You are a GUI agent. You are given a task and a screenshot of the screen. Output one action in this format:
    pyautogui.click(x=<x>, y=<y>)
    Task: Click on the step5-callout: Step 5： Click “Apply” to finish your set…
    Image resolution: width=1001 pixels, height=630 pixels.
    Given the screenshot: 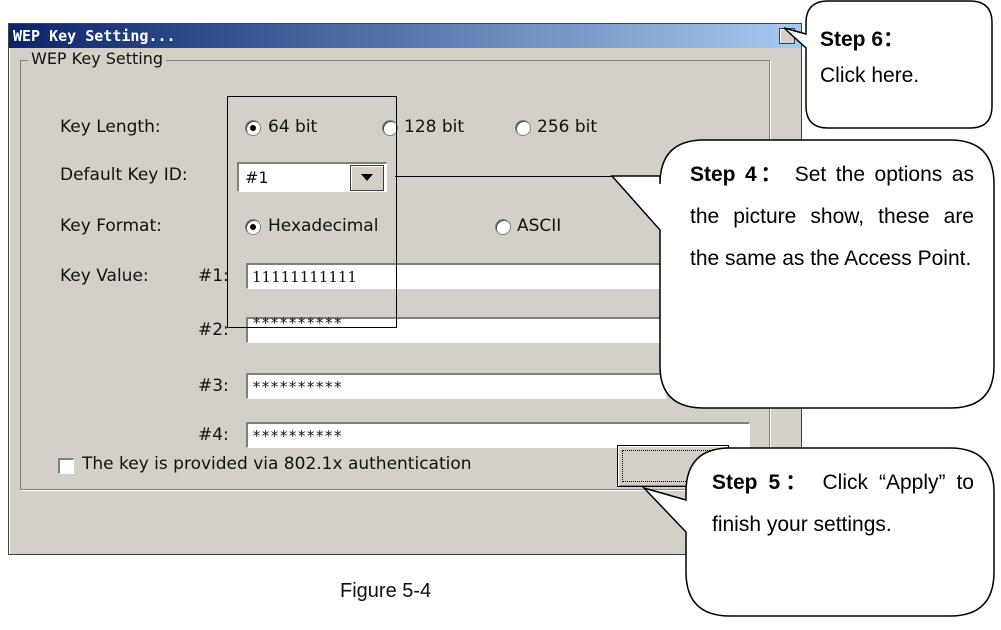 What is the action you would take?
    pyautogui.click(x=843, y=504)
    